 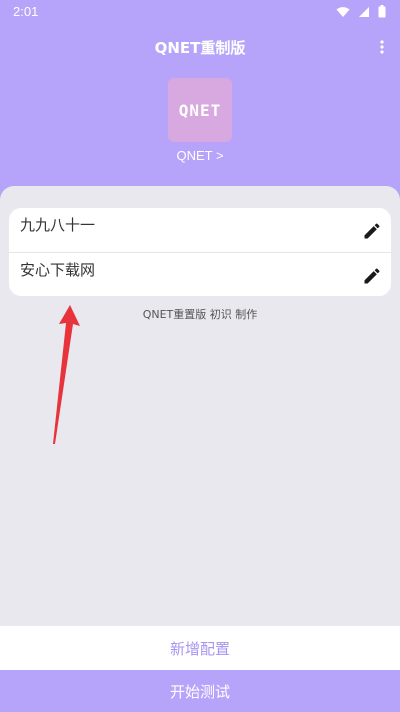 I want to click on config-list: 九九八十一 安心下载网, so click(x=200, y=252).